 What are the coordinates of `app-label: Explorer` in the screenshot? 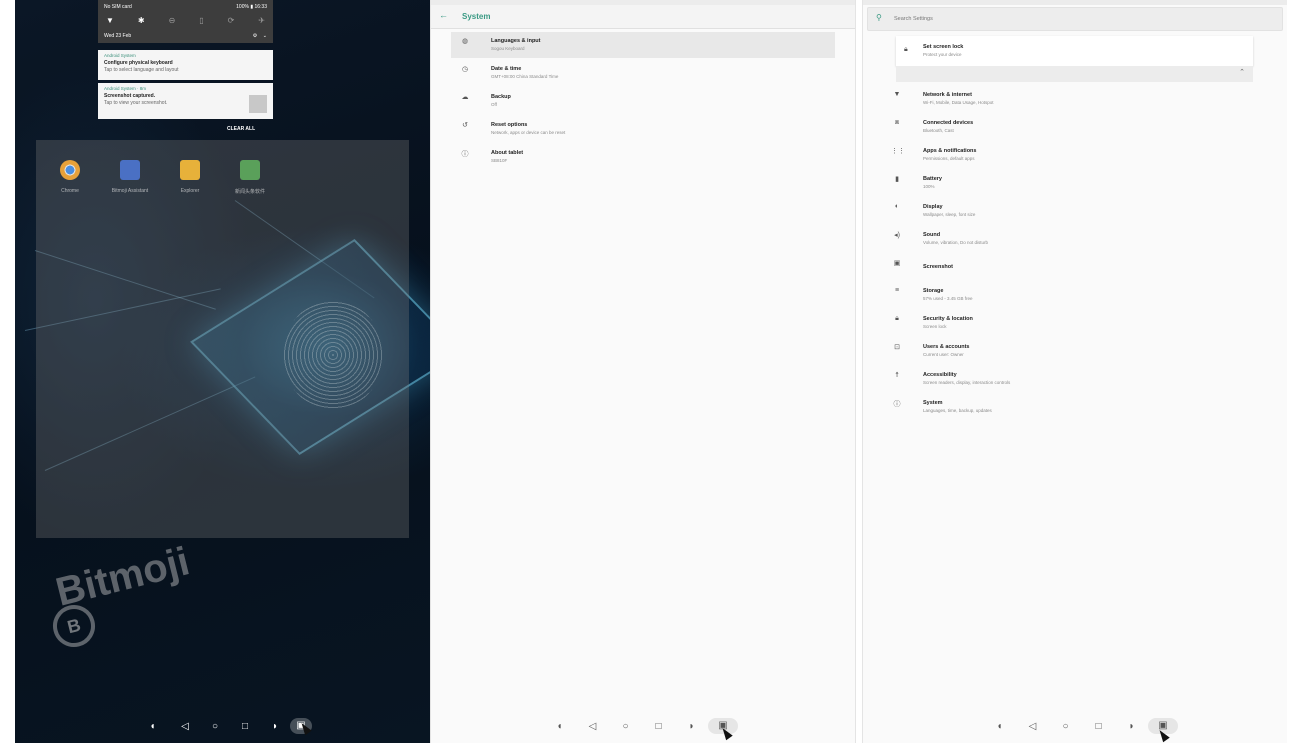 It's located at (190, 191).